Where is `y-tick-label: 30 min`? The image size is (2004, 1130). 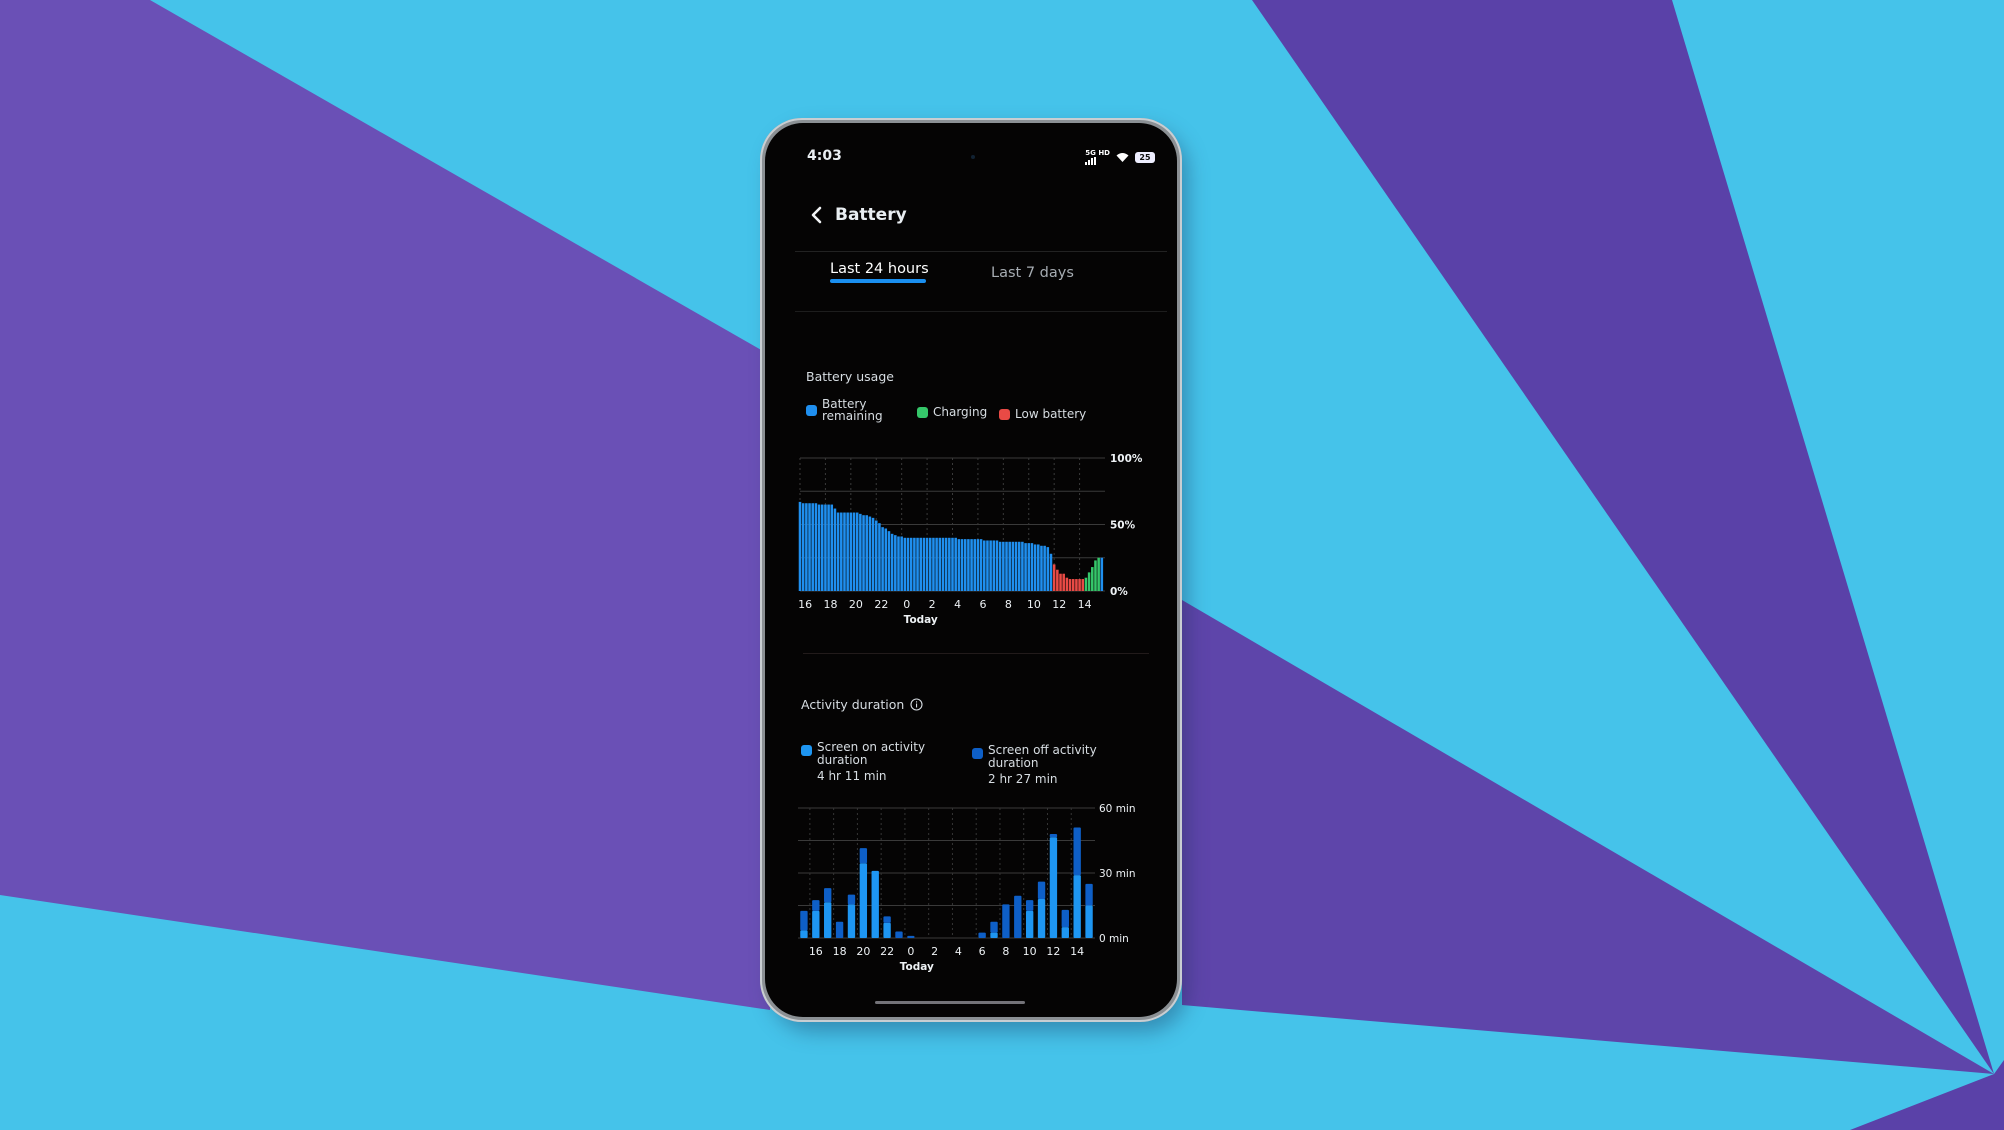 y-tick-label: 30 min is located at coordinates (1117, 874).